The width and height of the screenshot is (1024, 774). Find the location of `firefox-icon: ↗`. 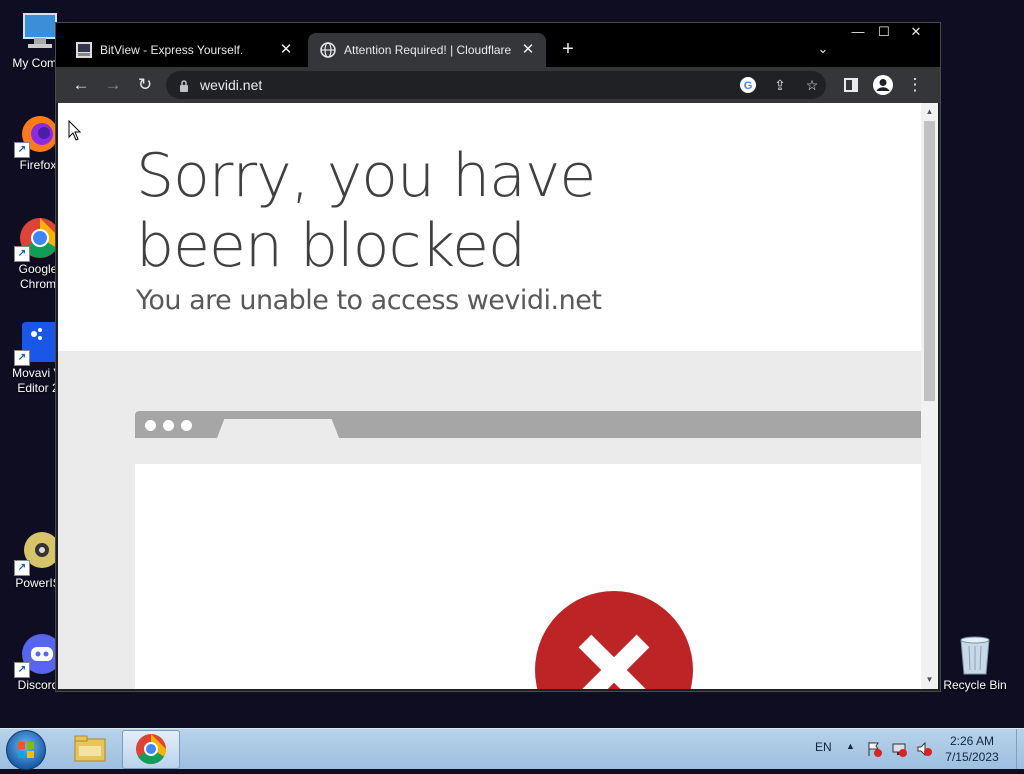

firefox-icon: ↗ is located at coordinates (37, 135).